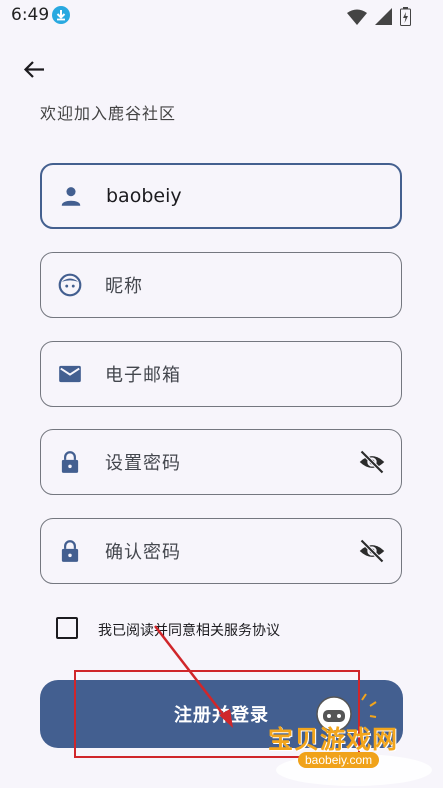  What do you see at coordinates (70, 285) in the screenshot?
I see `face-icon` at bounding box center [70, 285].